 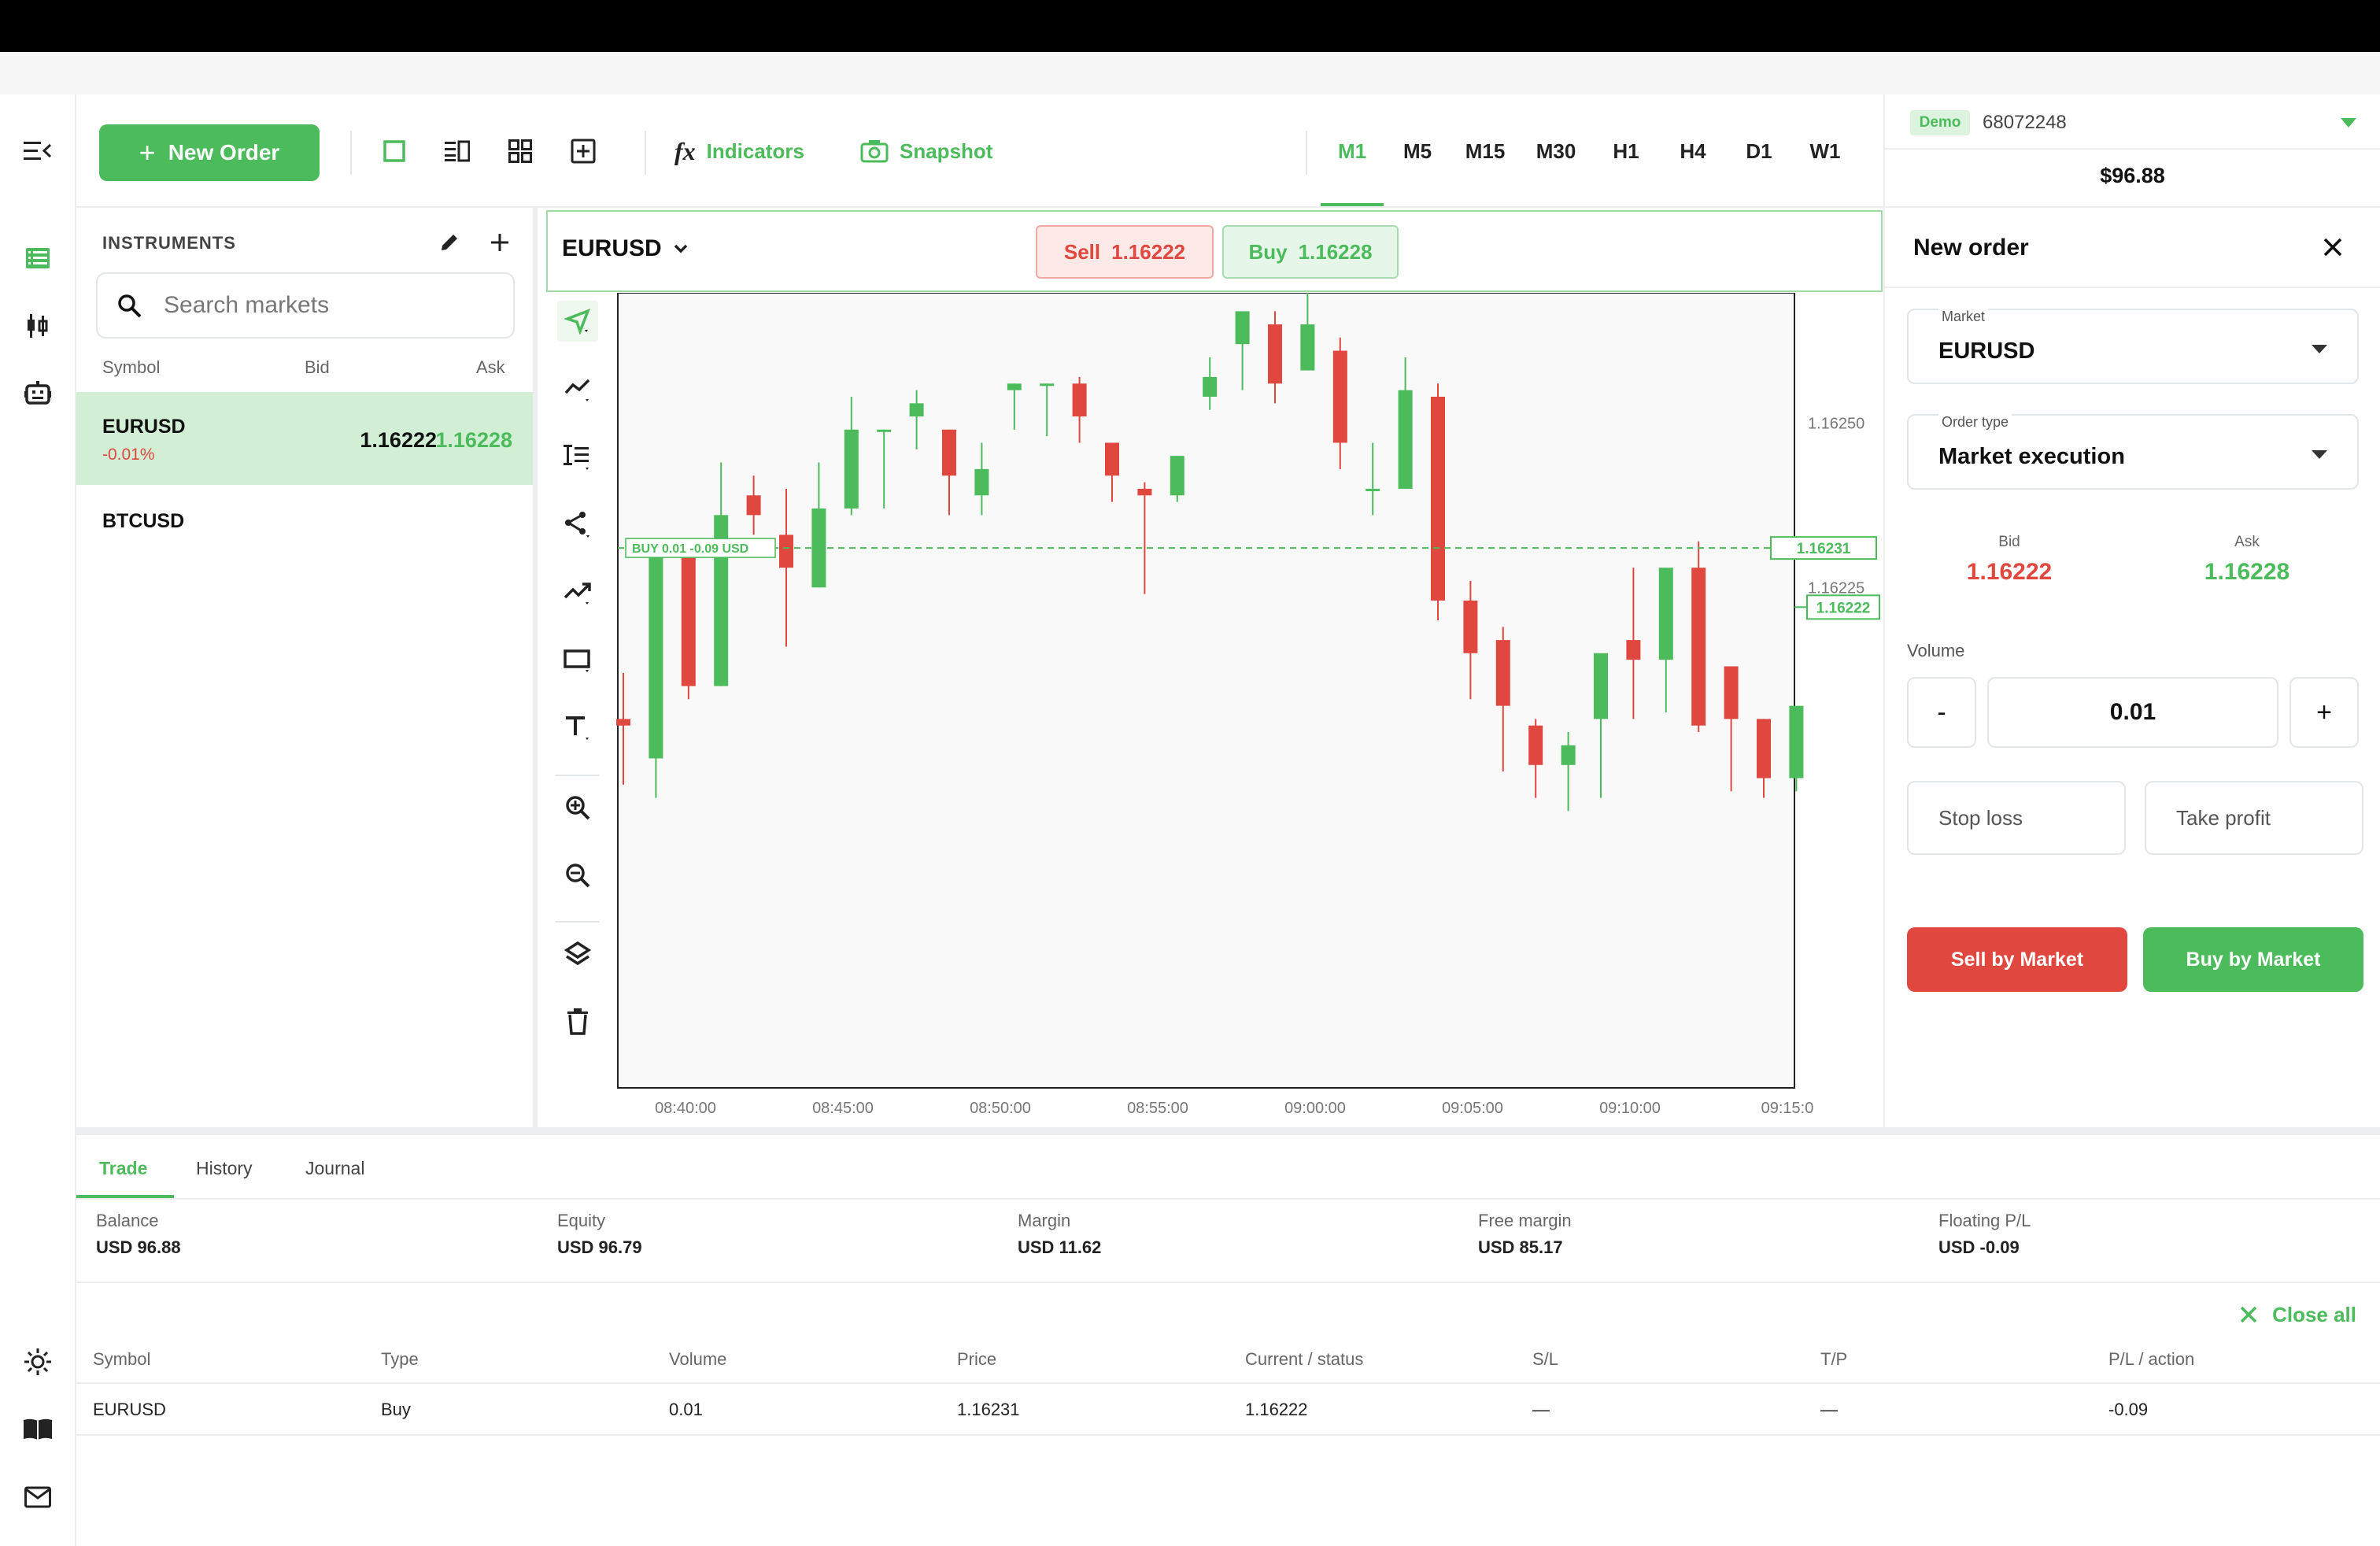 What do you see at coordinates (317, 367) in the screenshot?
I see `col-bid: Bid` at bounding box center [317, 367].